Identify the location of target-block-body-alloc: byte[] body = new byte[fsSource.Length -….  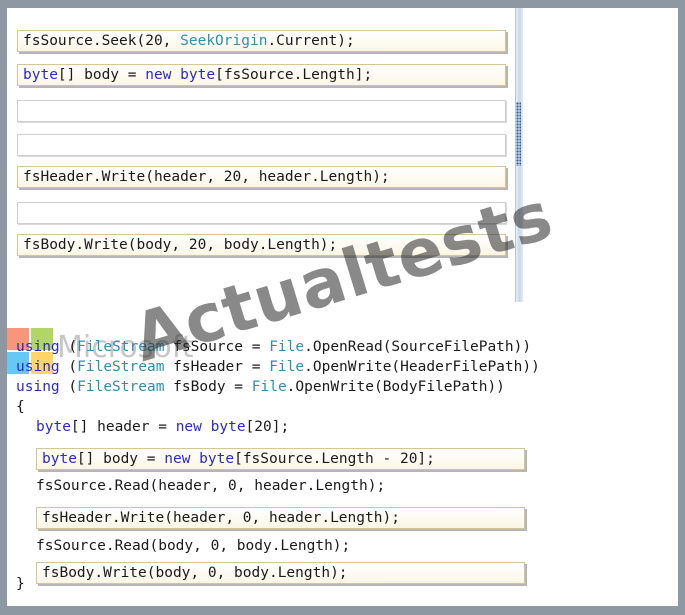
(280, 459).